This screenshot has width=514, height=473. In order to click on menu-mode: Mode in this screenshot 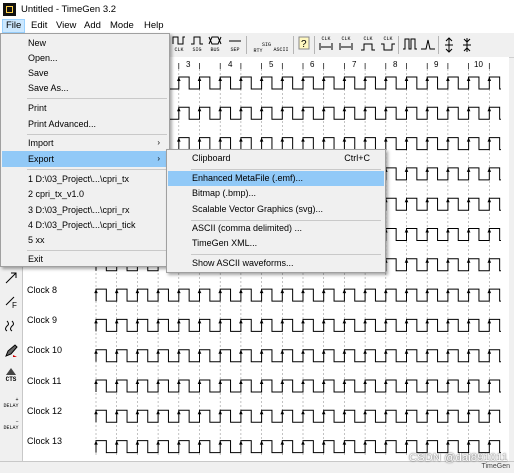, I will do `click(122, 26)`.